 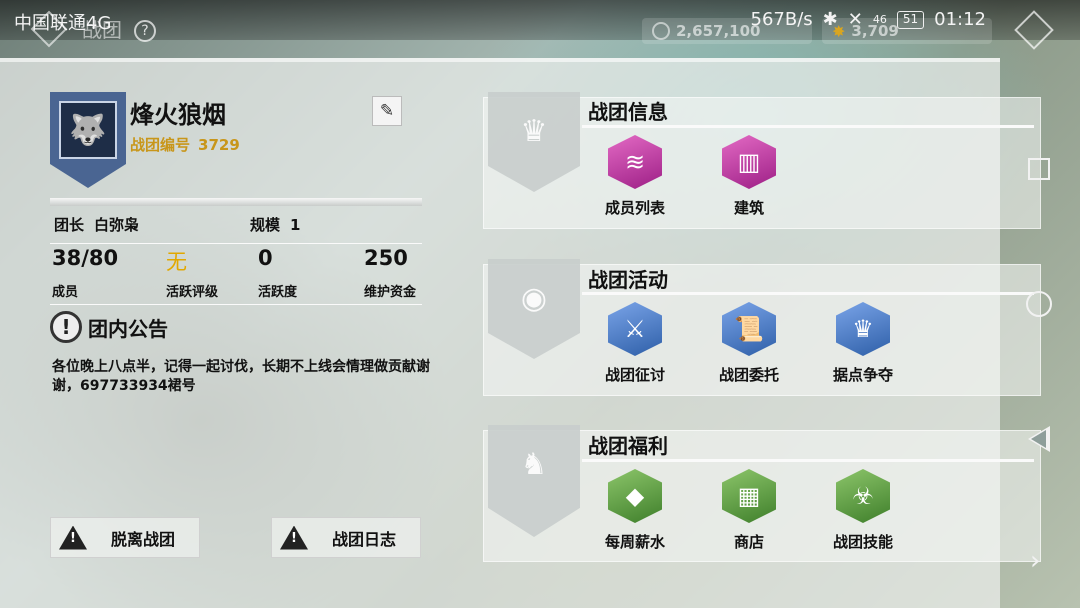 What do you see at coordinates (1039, 169) in the screenshot?
I see `recent-apps-icon` at bounding box center [1039, 169].